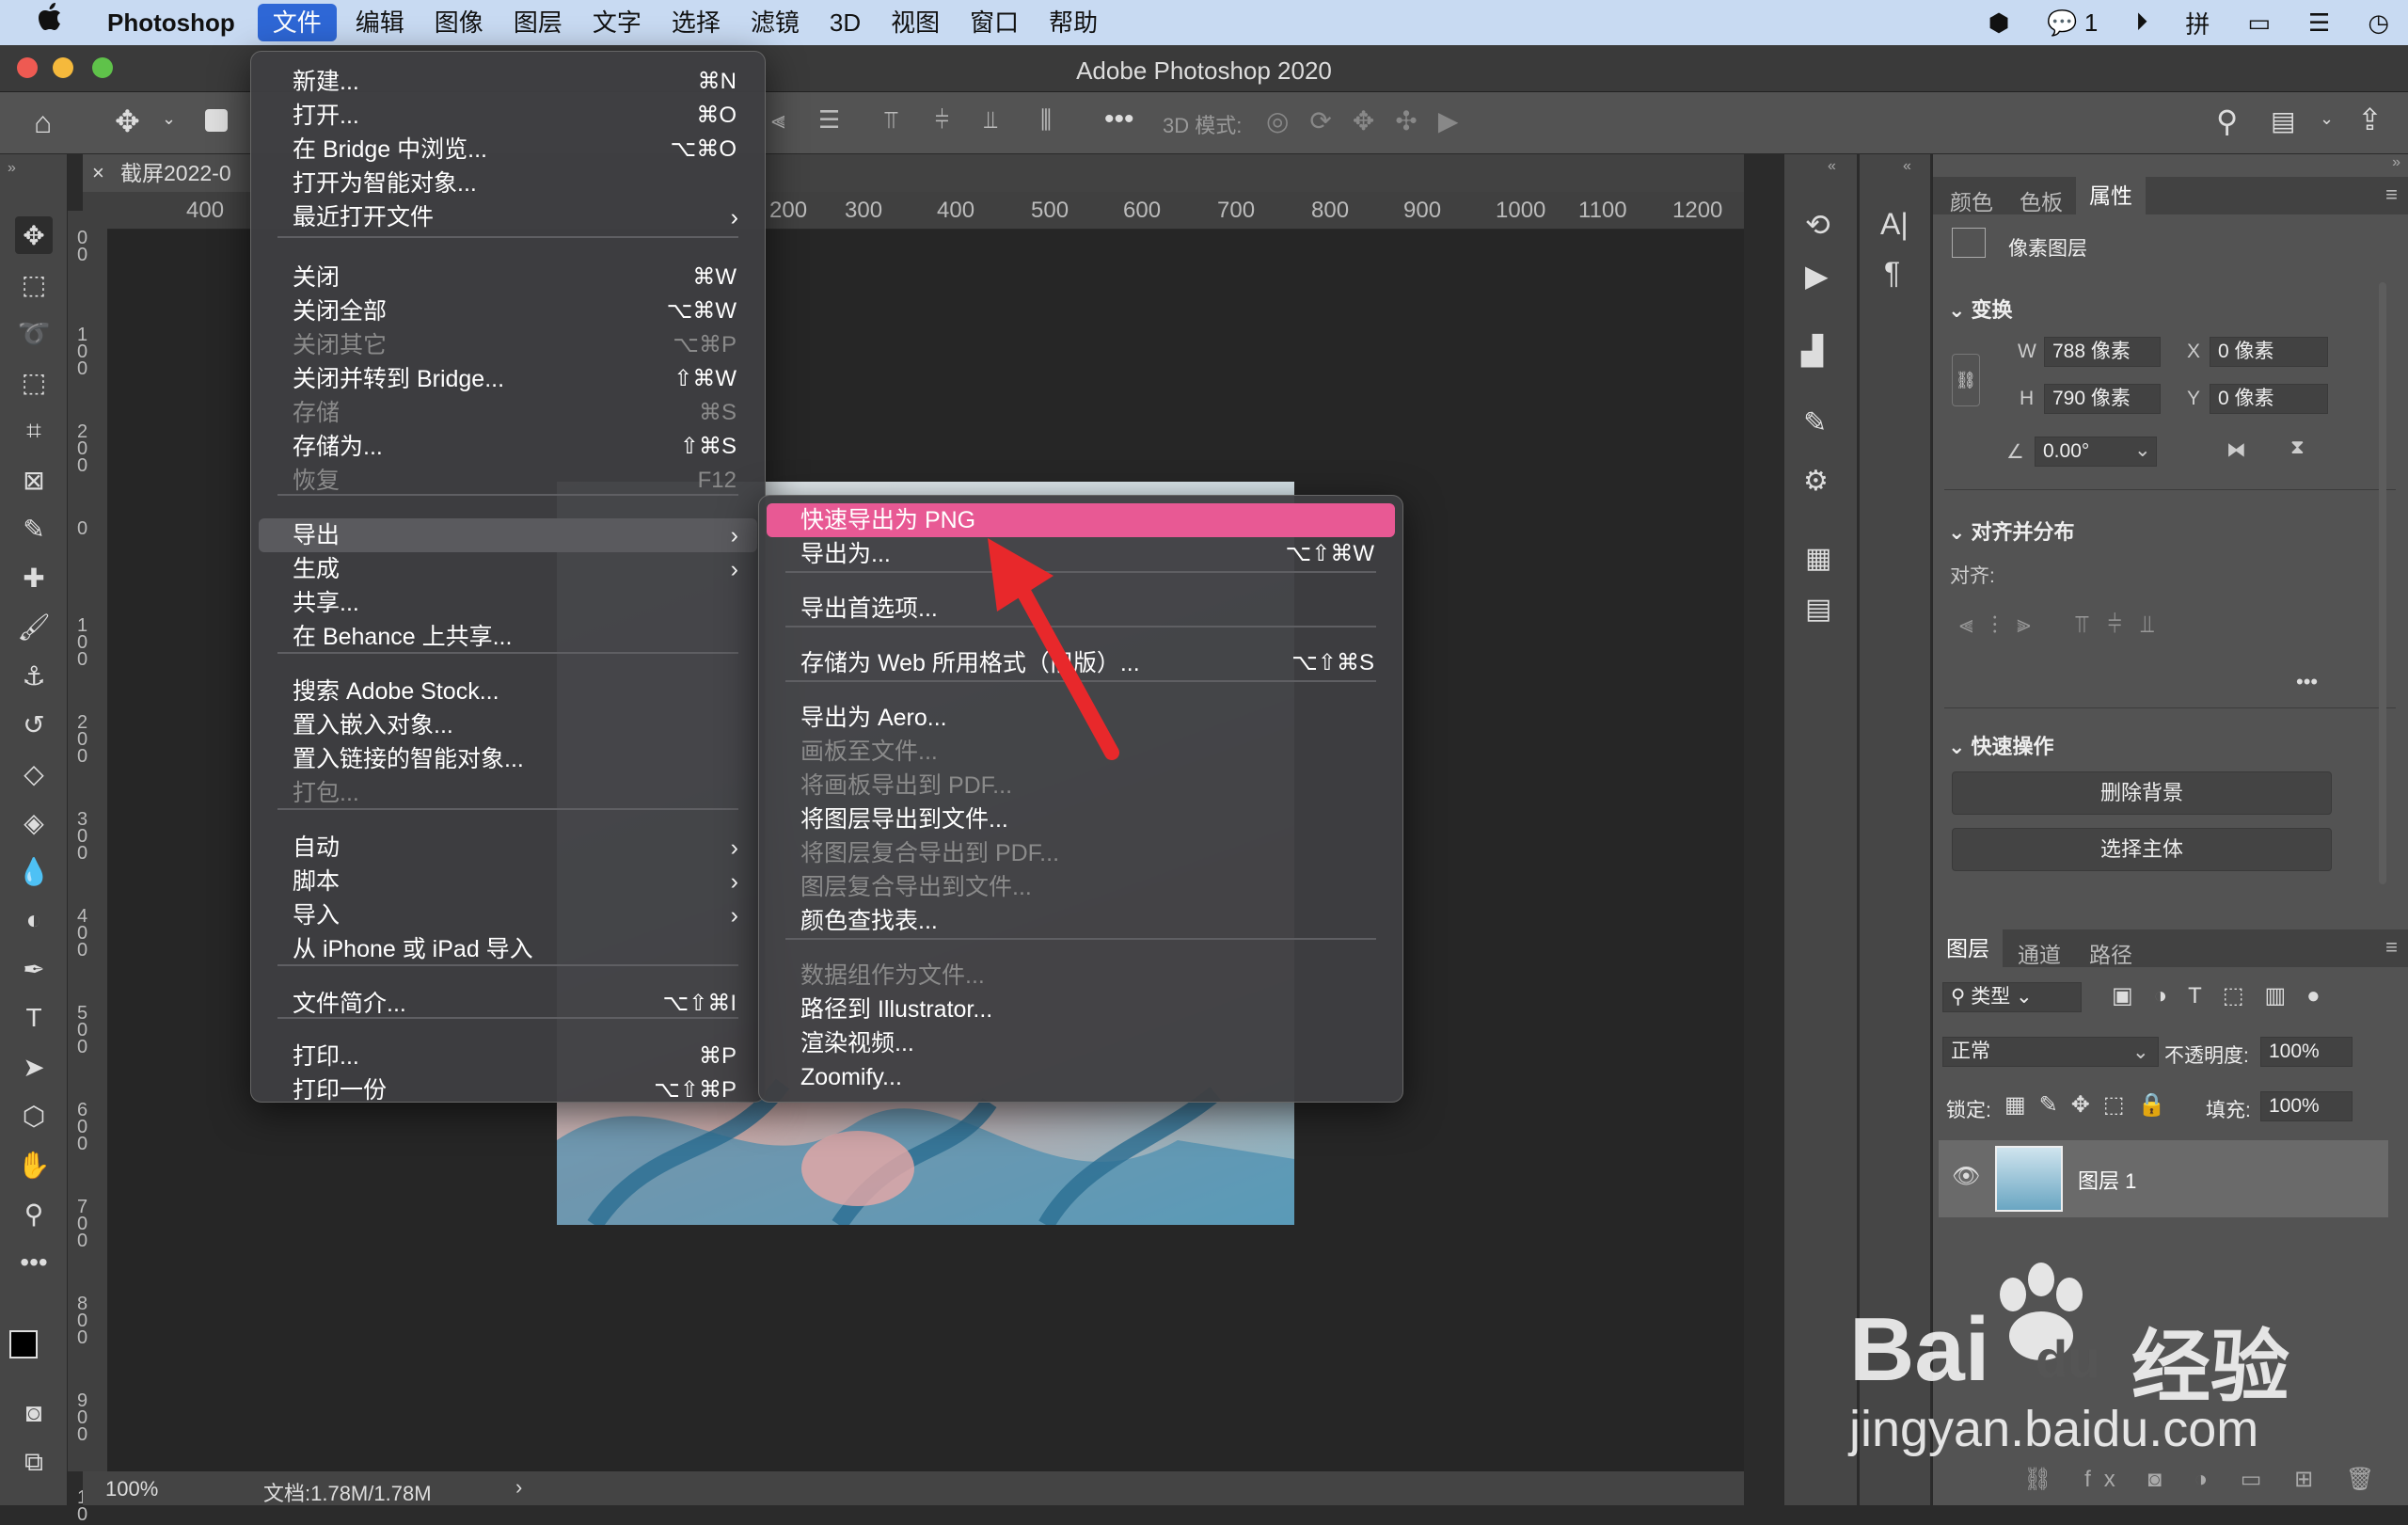  What do you see at coordinates (2142, 849) in the screenshot?
I see `select-subject-button: 选择主体` at bounding box center [2142, 849].